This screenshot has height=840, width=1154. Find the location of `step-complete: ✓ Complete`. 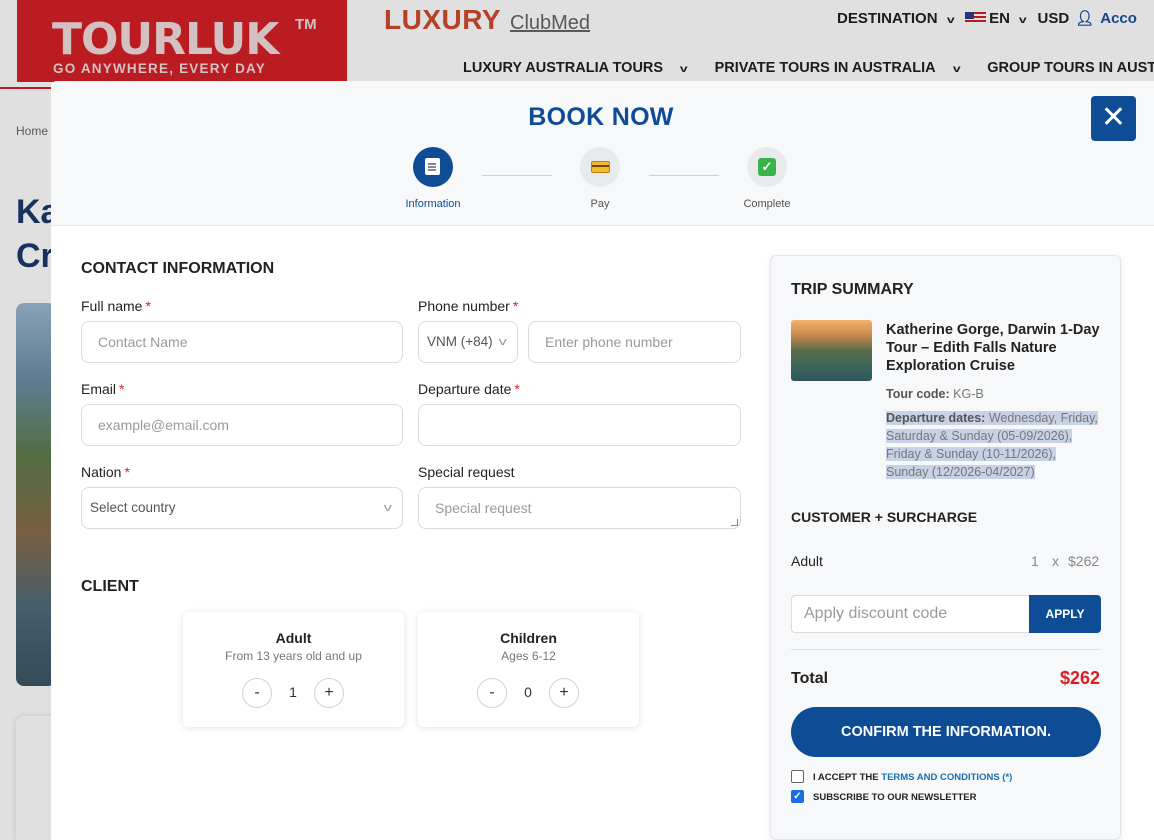

step-complete: ✓ Complete is located at coordinates (767, 178).